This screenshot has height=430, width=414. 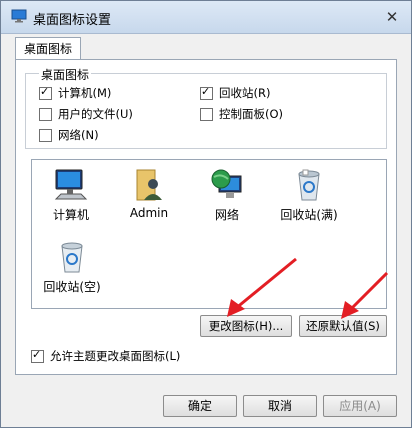 What do you see at coordinates (95, 114) in the screenshot?
I see `checkbox-label: 用户的文件(U)` at bounding box center [95, 114].